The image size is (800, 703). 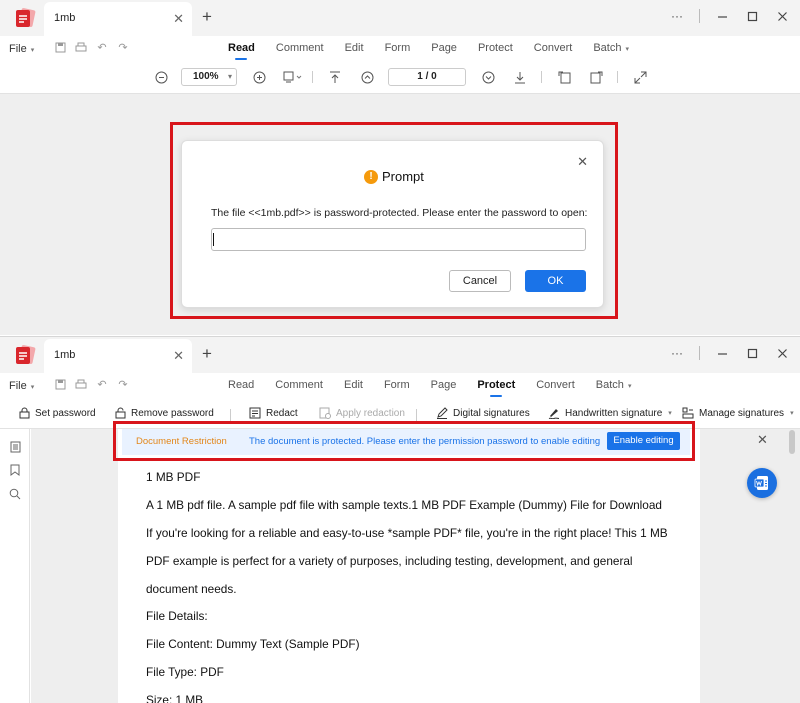 What do you see at coordinates (596, 77) in the screenshot?
I see `rotate-right-icon` at bounding box center [596, 77].